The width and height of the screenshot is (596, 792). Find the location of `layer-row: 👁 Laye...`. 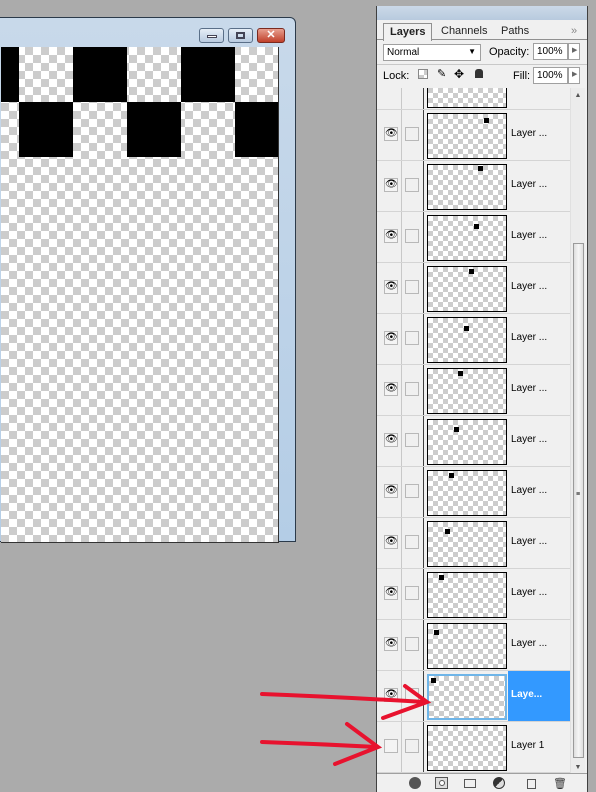

layer-row: 👁 Laye... is located at coordinates (473, 696).